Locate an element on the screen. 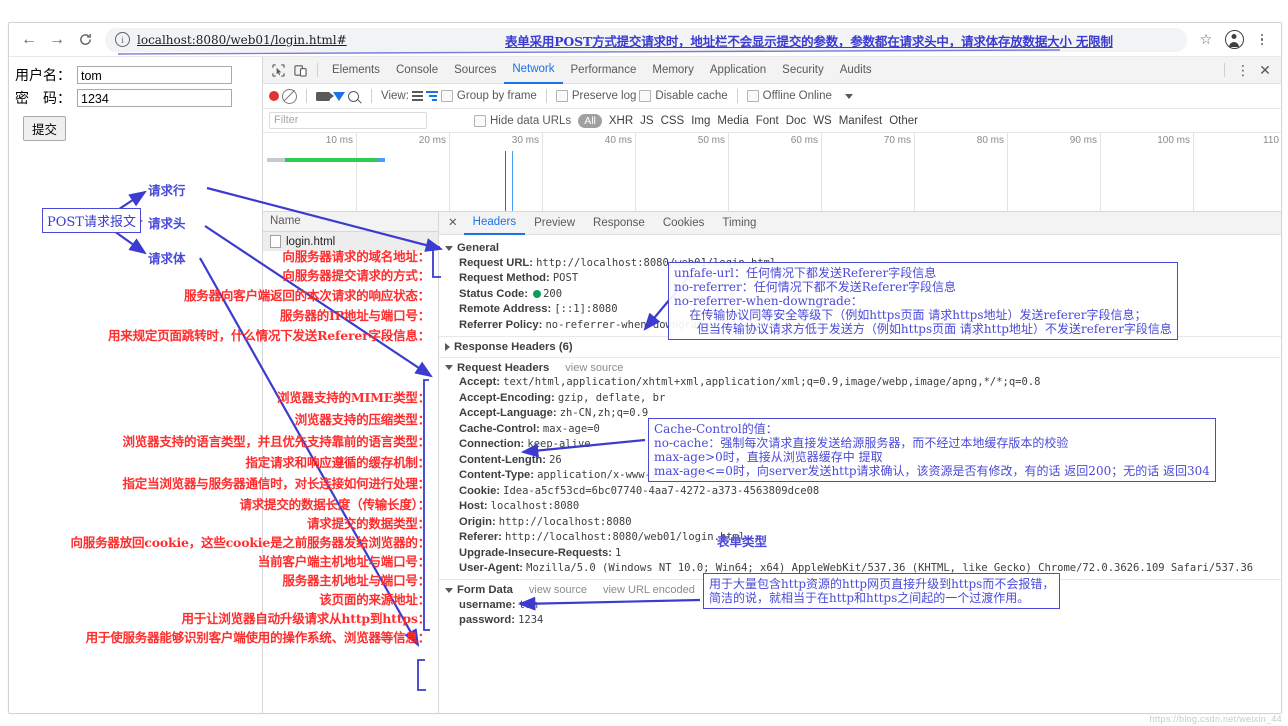 The image size is (1288, 726). filter-input: Filter is located at coordinates (348, 120).